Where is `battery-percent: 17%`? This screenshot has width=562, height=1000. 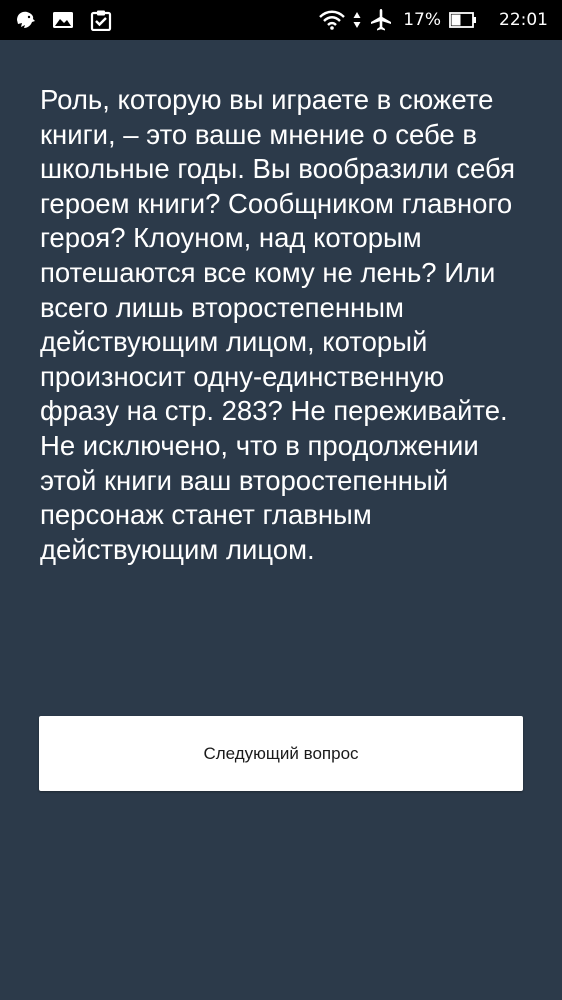
battery-percent: 17% is located at coordinates (422, 20).